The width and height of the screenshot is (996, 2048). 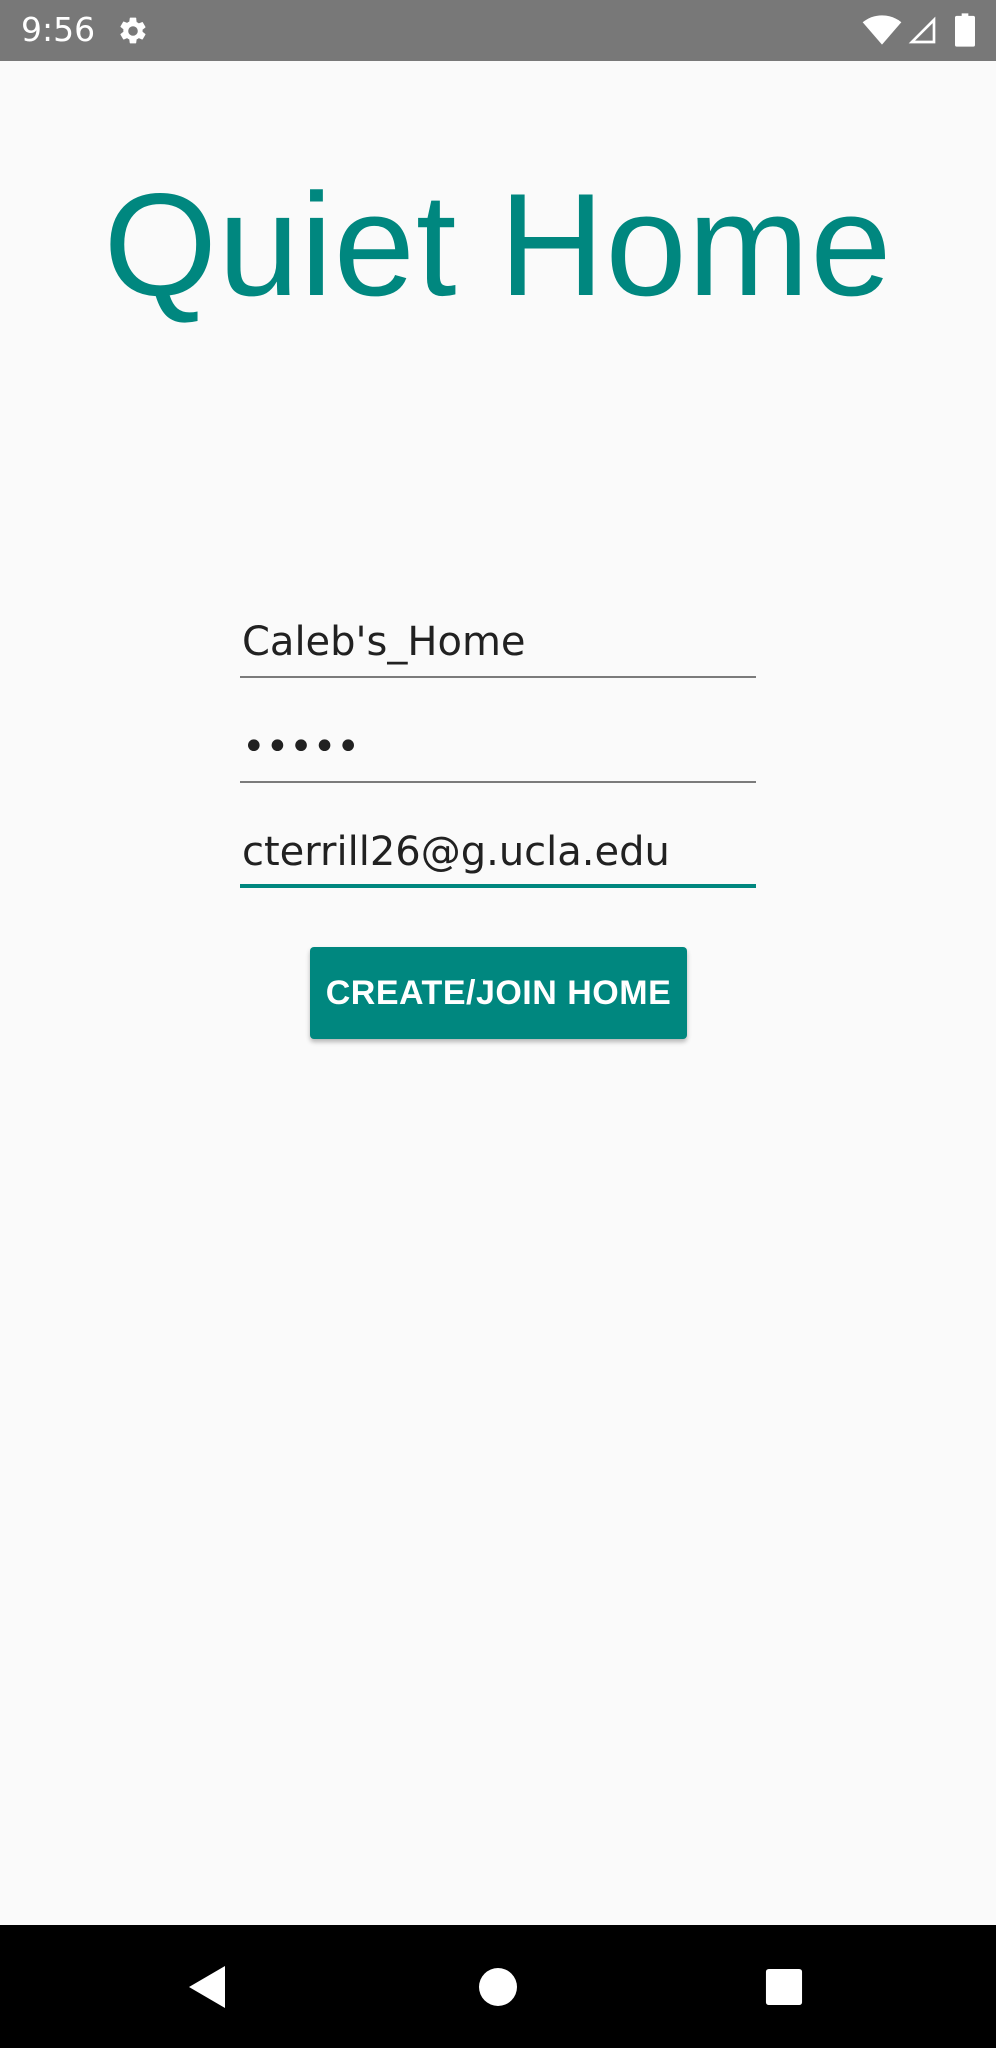 I want to click on password-field, so click(x=498, y=747).